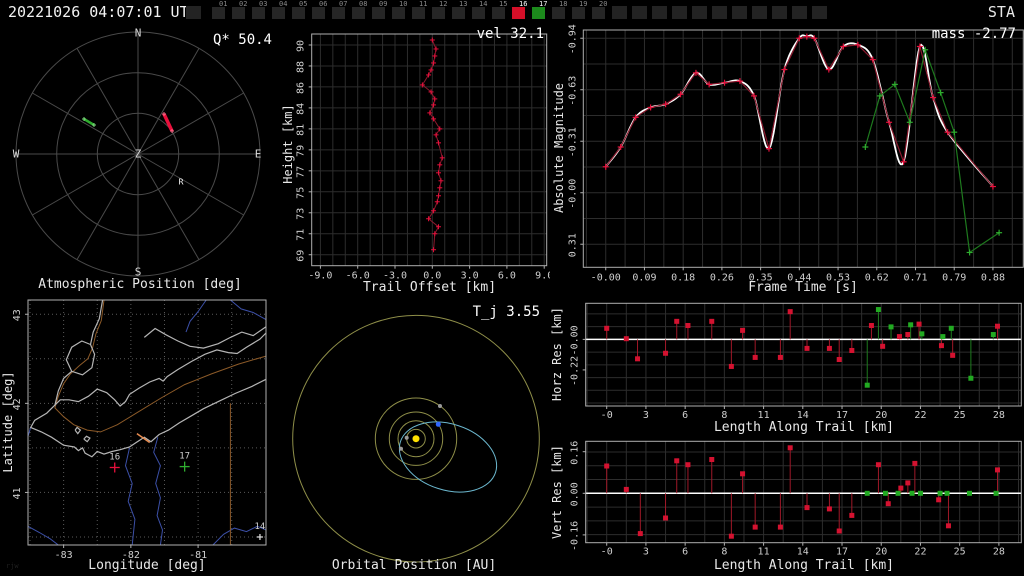  Describe the element at coordinates (260, 527) in the screenshot. I see `station-label: 14` at that location.